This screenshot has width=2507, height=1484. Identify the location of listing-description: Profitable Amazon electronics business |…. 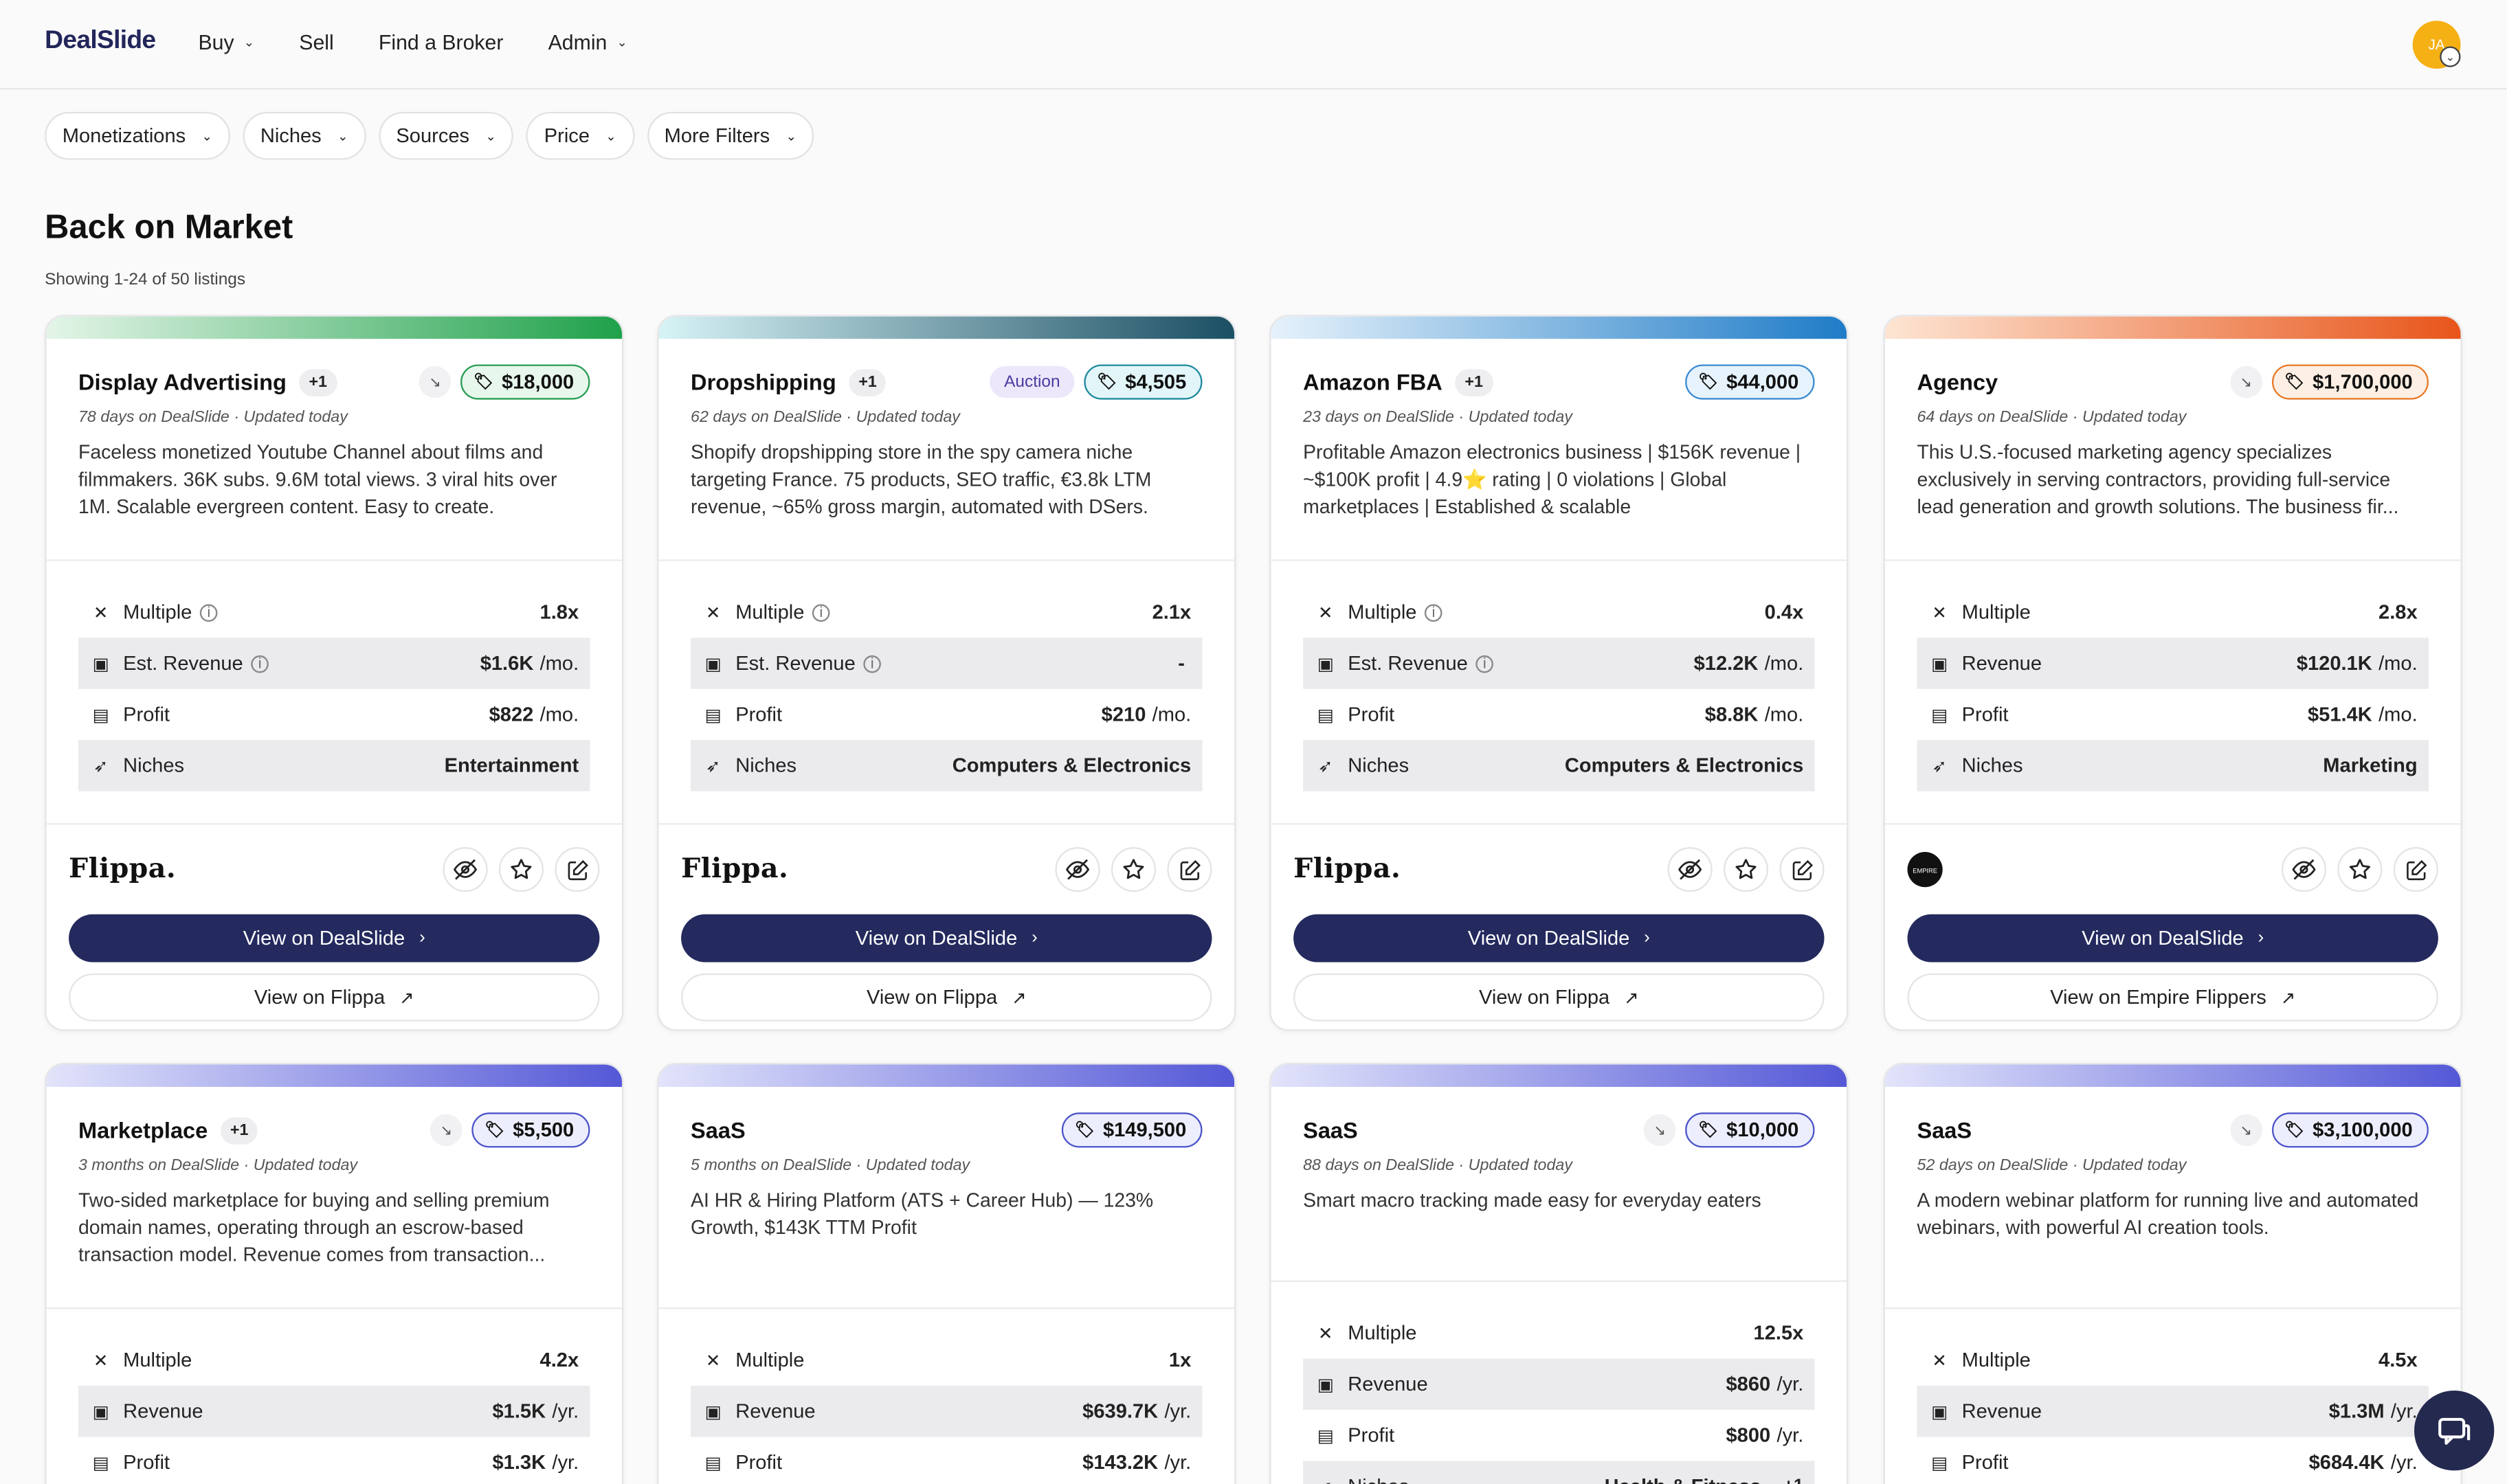
(1552, 479).